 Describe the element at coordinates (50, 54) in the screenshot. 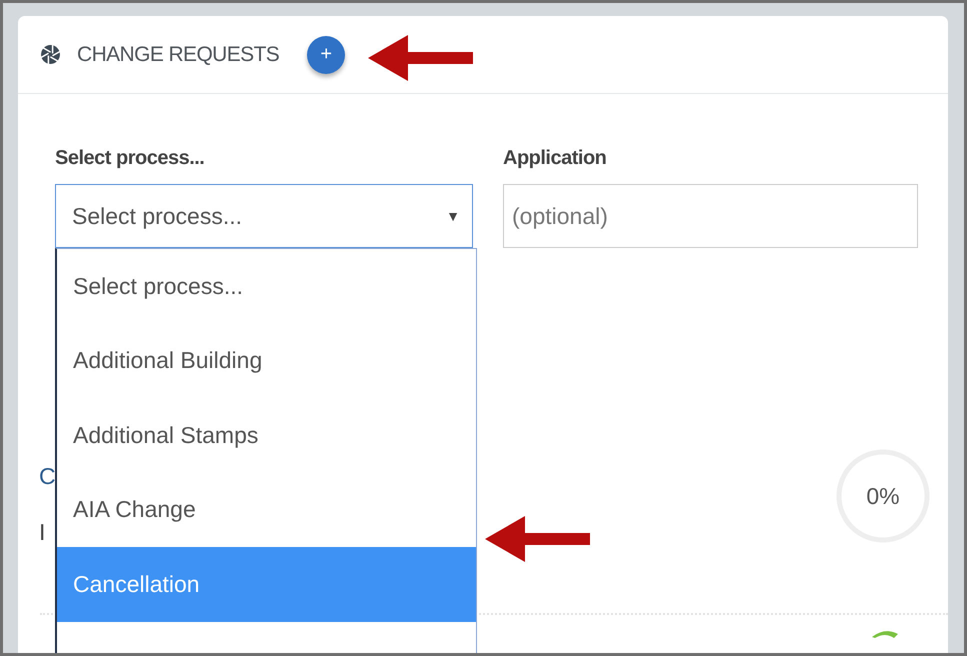

I see `aperture-icon` at that location.